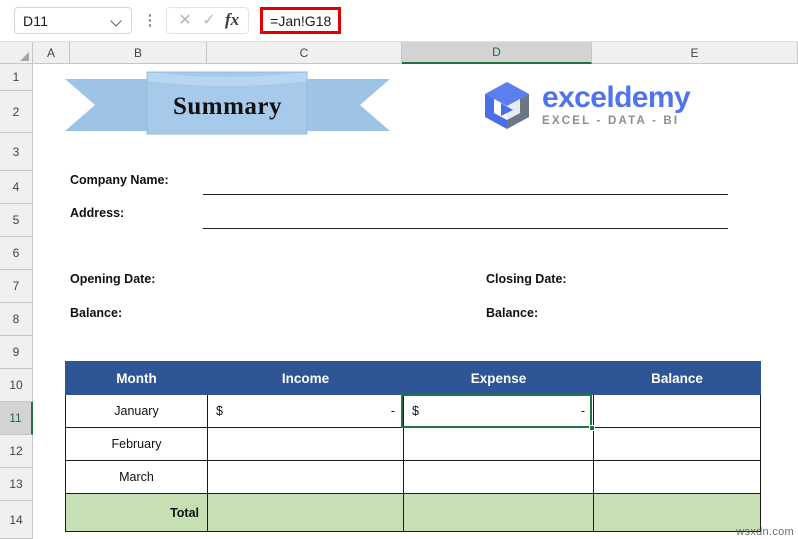  Describe the element at coordinates (305, 477) in the screenshot. I see `cell-income-march` at that location.